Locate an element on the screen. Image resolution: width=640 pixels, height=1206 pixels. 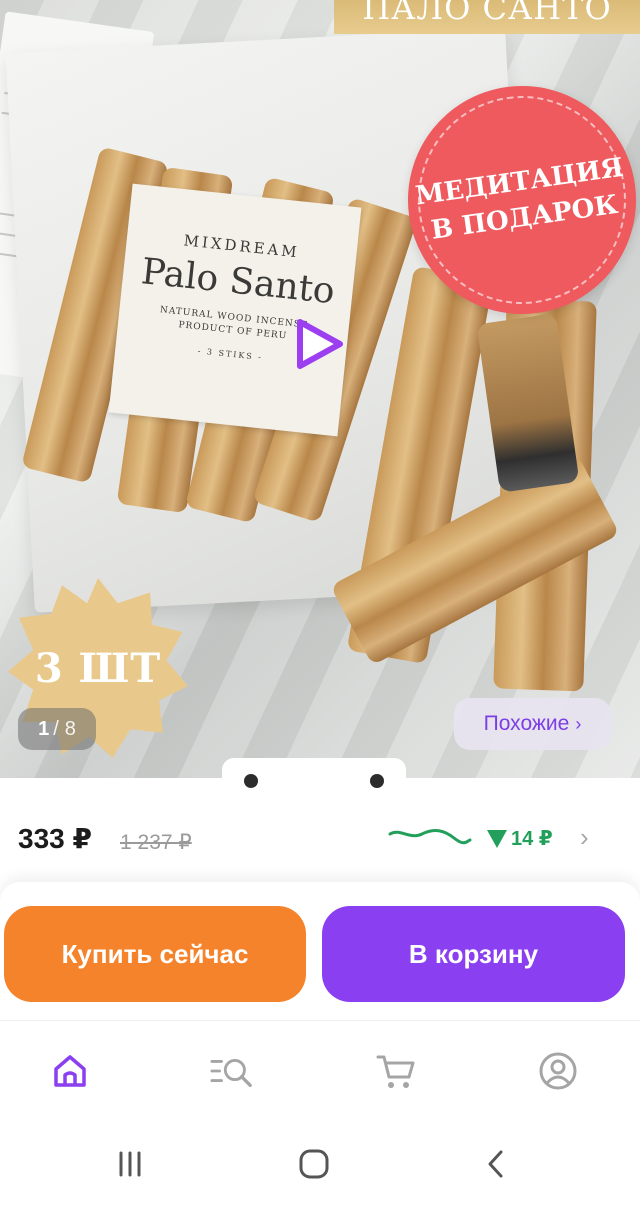
nav-catalog is located at coordinates (232, 1071).